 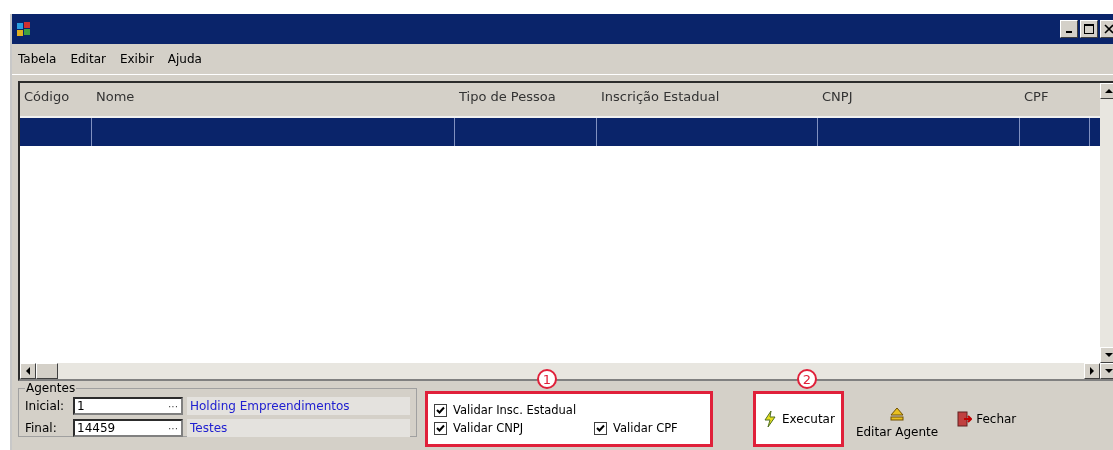 What do you see at coordinates (1109, 91) in the screenshot?
I see `up-arrow-icon` at bounding box center [1109, 91].